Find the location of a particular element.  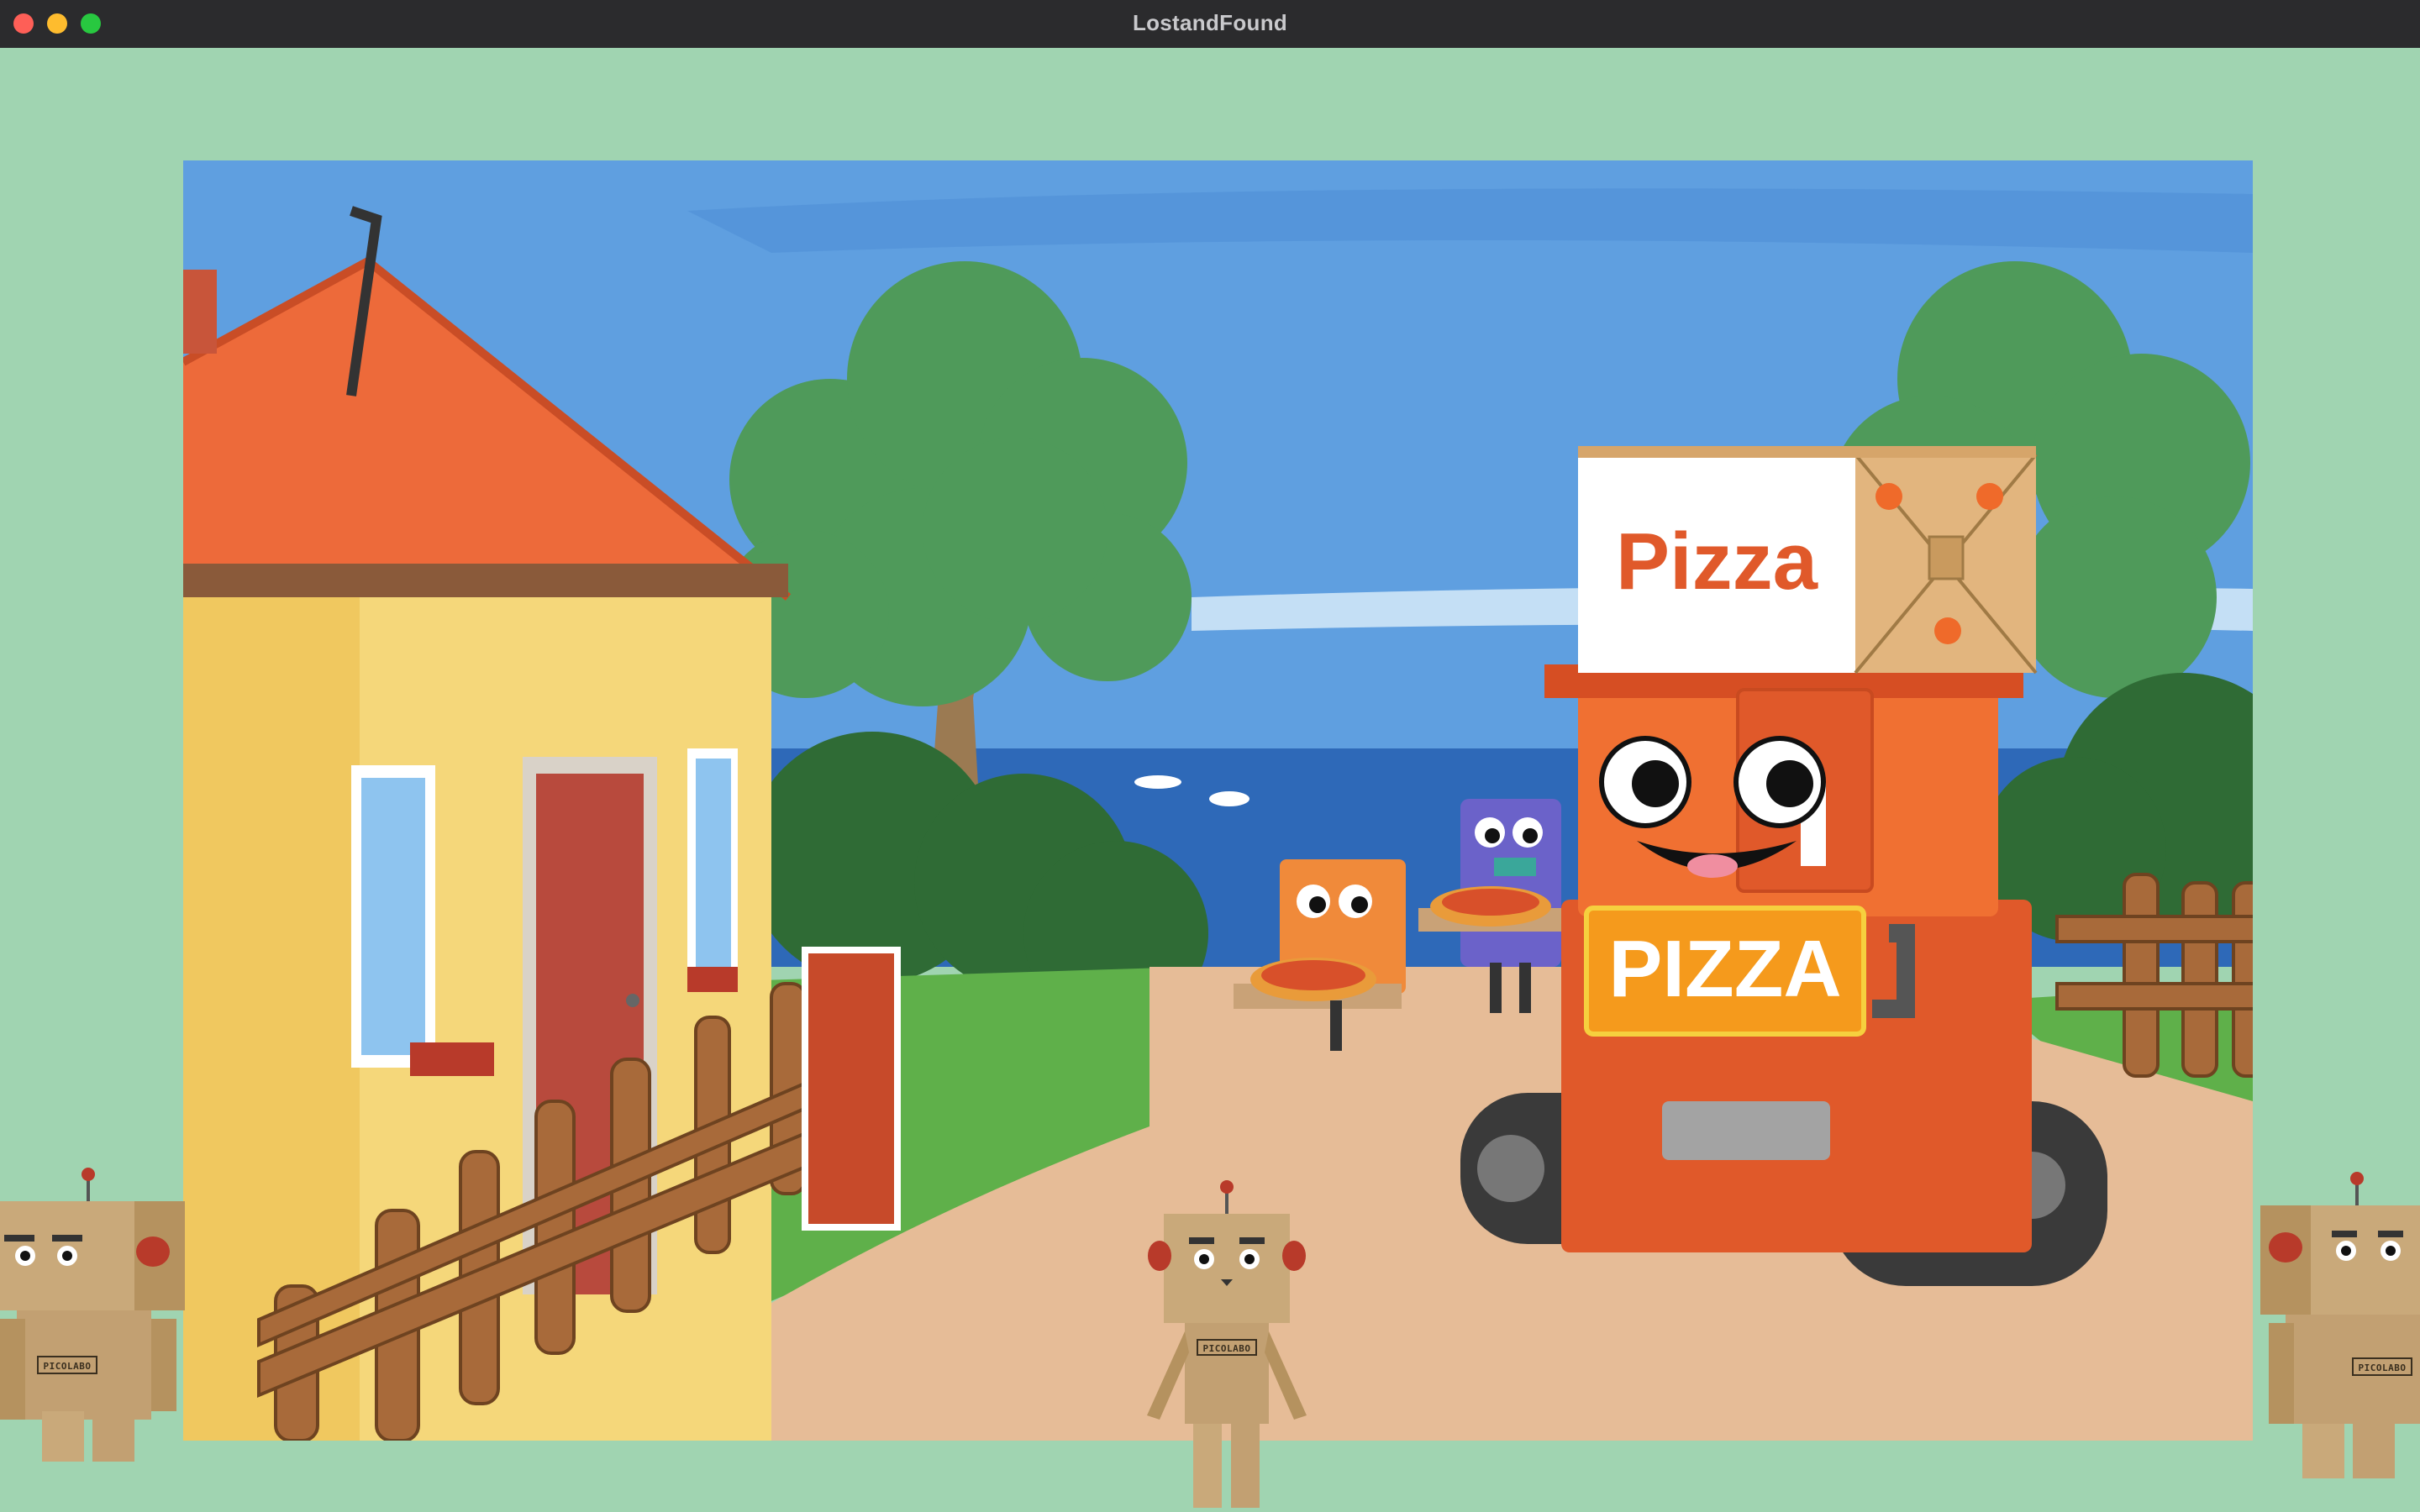

gate is located at coordinates (852, 1089).